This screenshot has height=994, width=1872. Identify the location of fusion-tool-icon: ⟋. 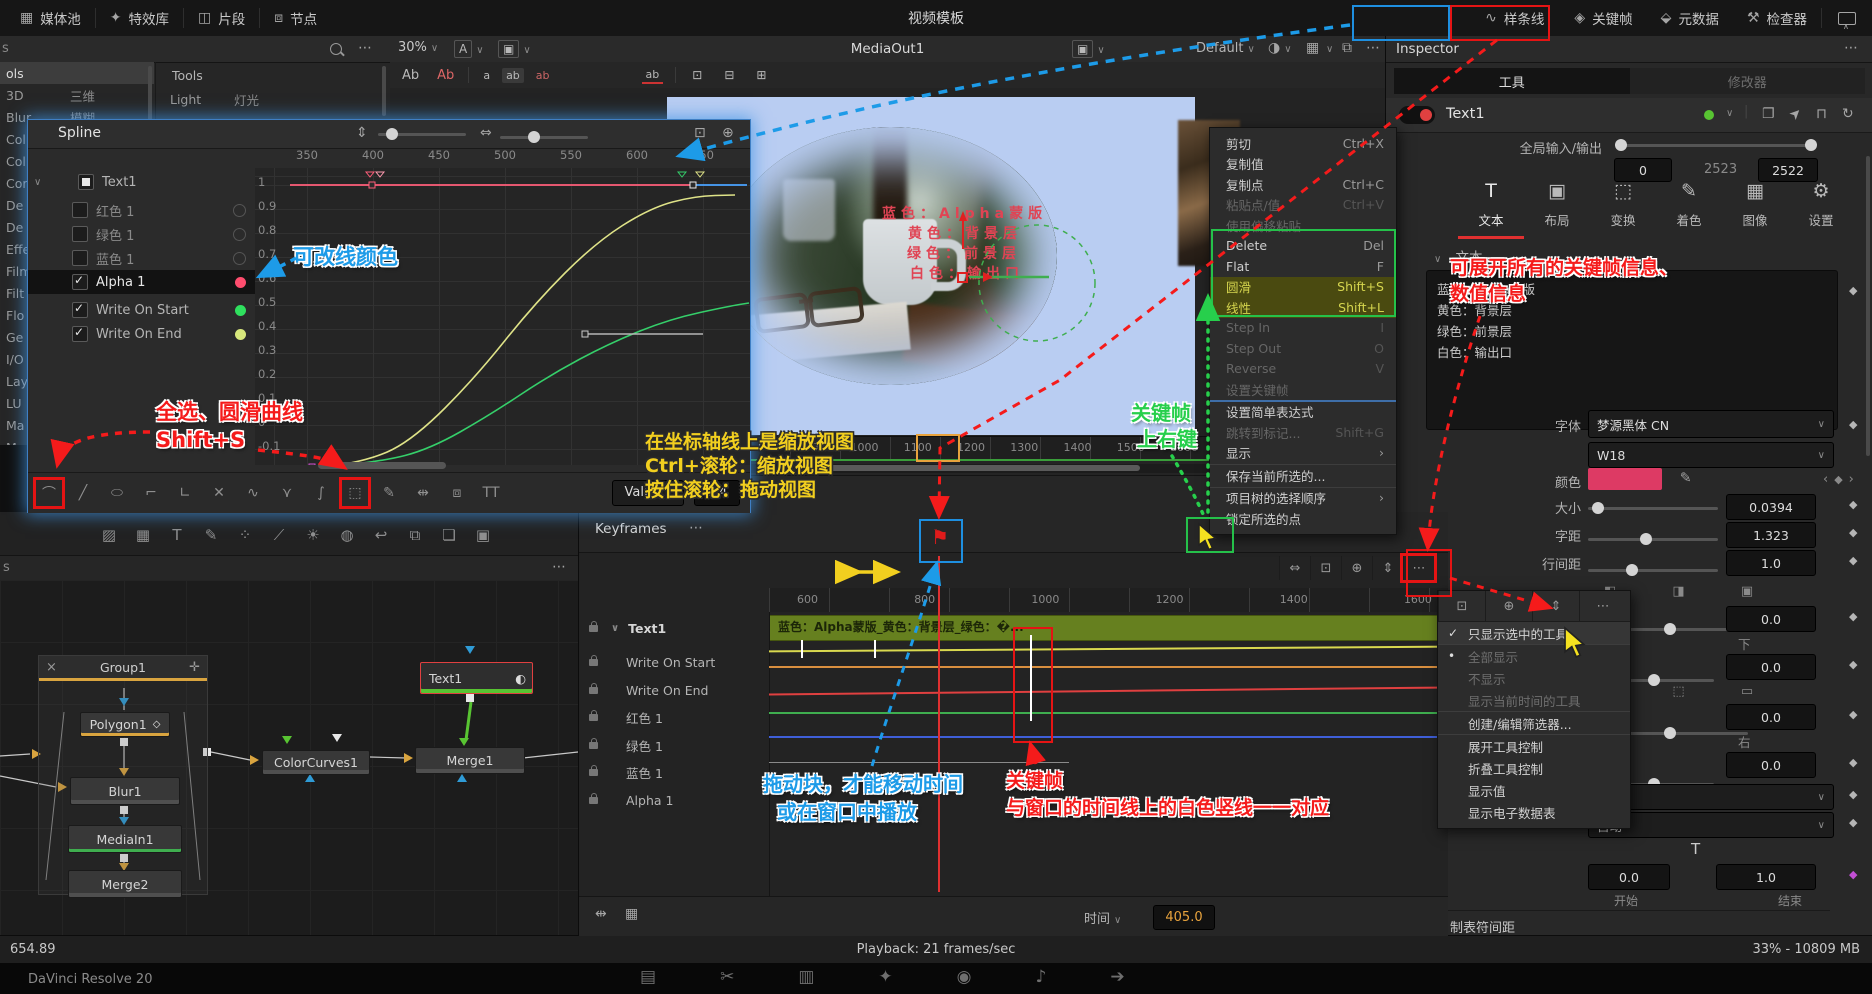
(279, 535).